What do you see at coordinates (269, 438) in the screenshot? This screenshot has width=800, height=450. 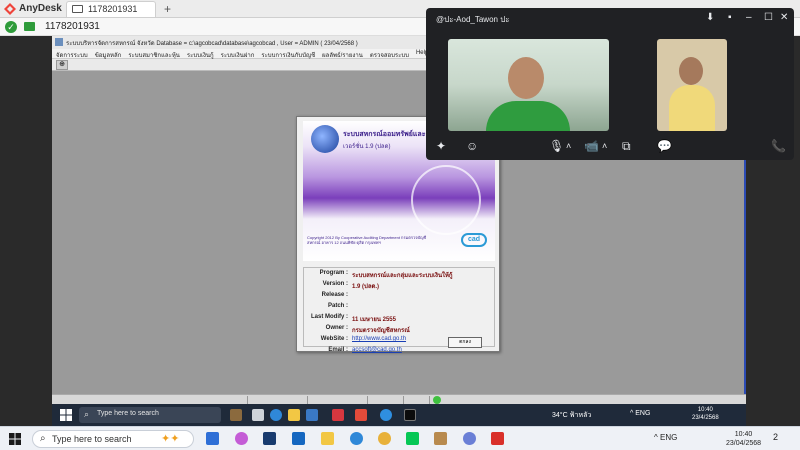 I see `photoshop-icon` at bounding box center [269, 438].